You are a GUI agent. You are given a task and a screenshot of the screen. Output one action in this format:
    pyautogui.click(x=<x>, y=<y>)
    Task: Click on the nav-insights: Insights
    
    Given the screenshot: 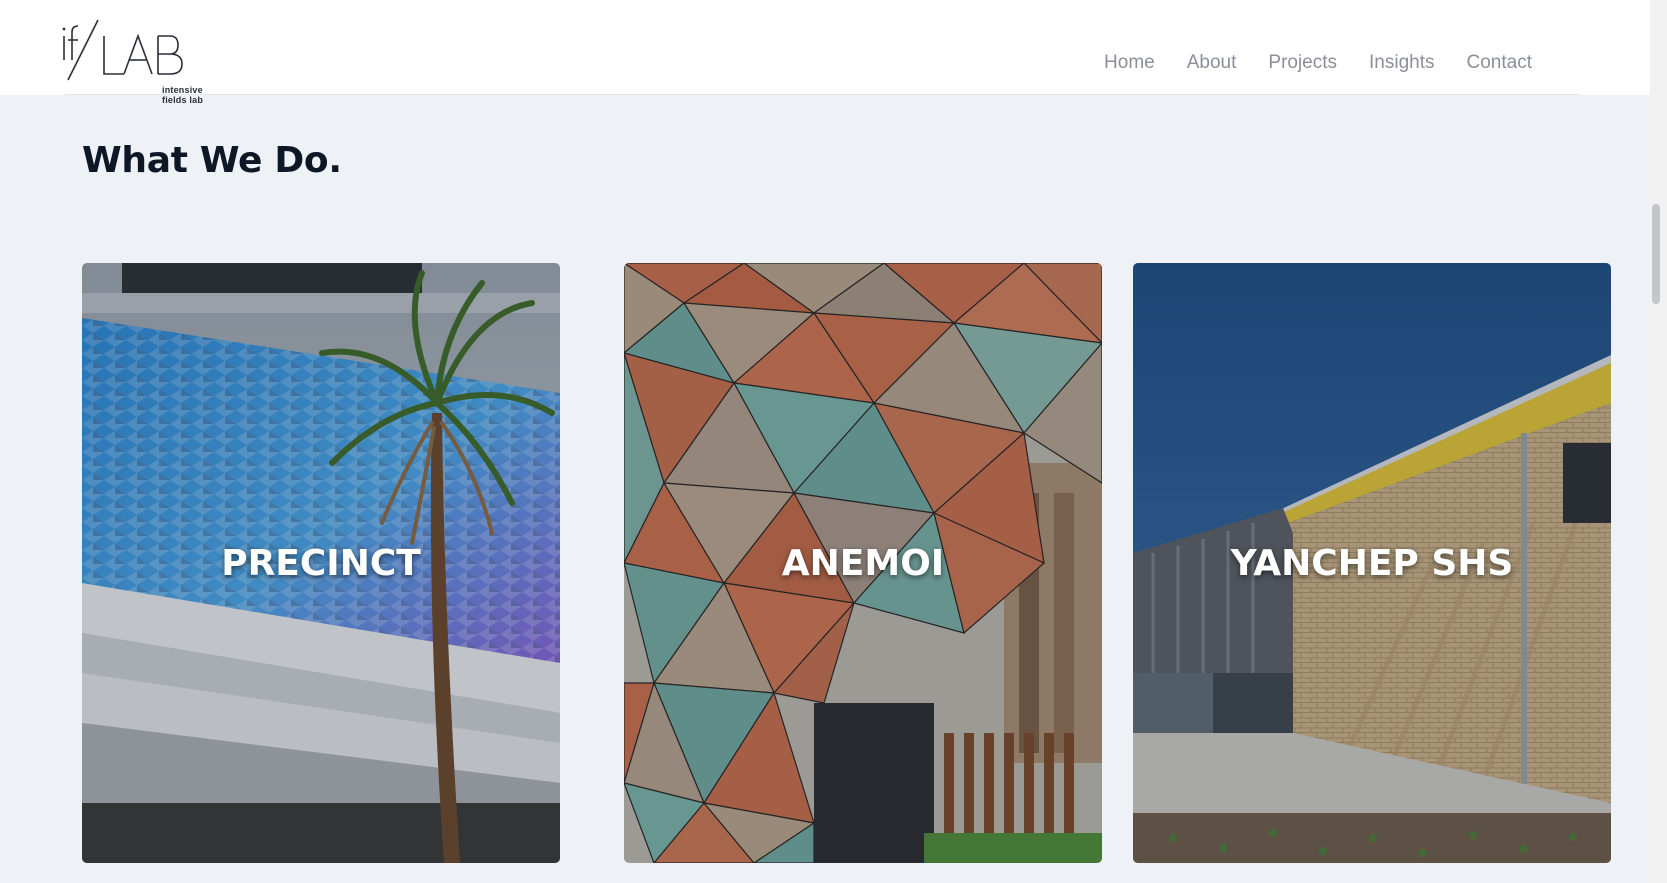 What is the action you would take?
    pyautogui.click(x=1401, y=63)
    